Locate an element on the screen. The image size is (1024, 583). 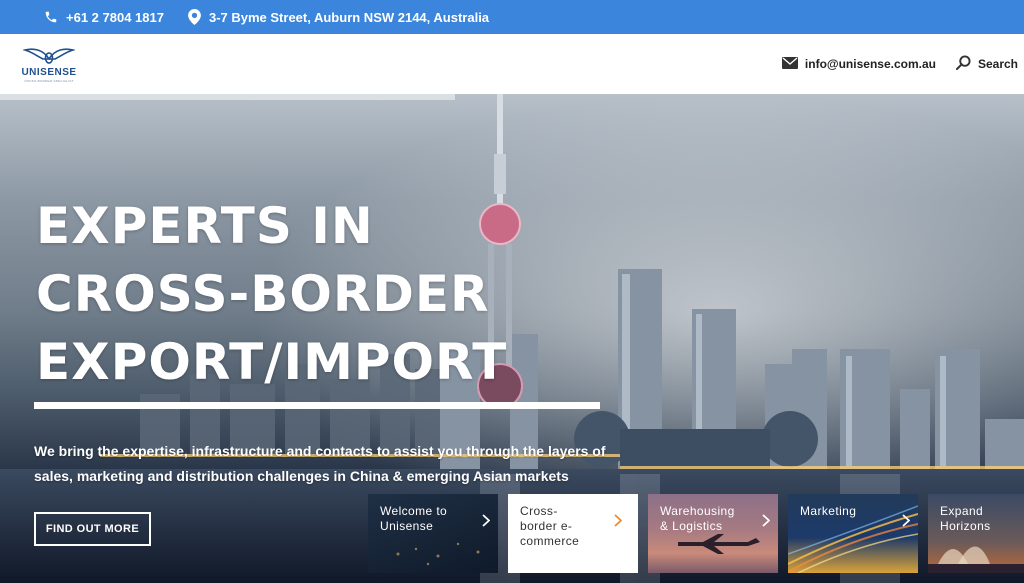
envelope-icon is located at coordinates (789, 64).